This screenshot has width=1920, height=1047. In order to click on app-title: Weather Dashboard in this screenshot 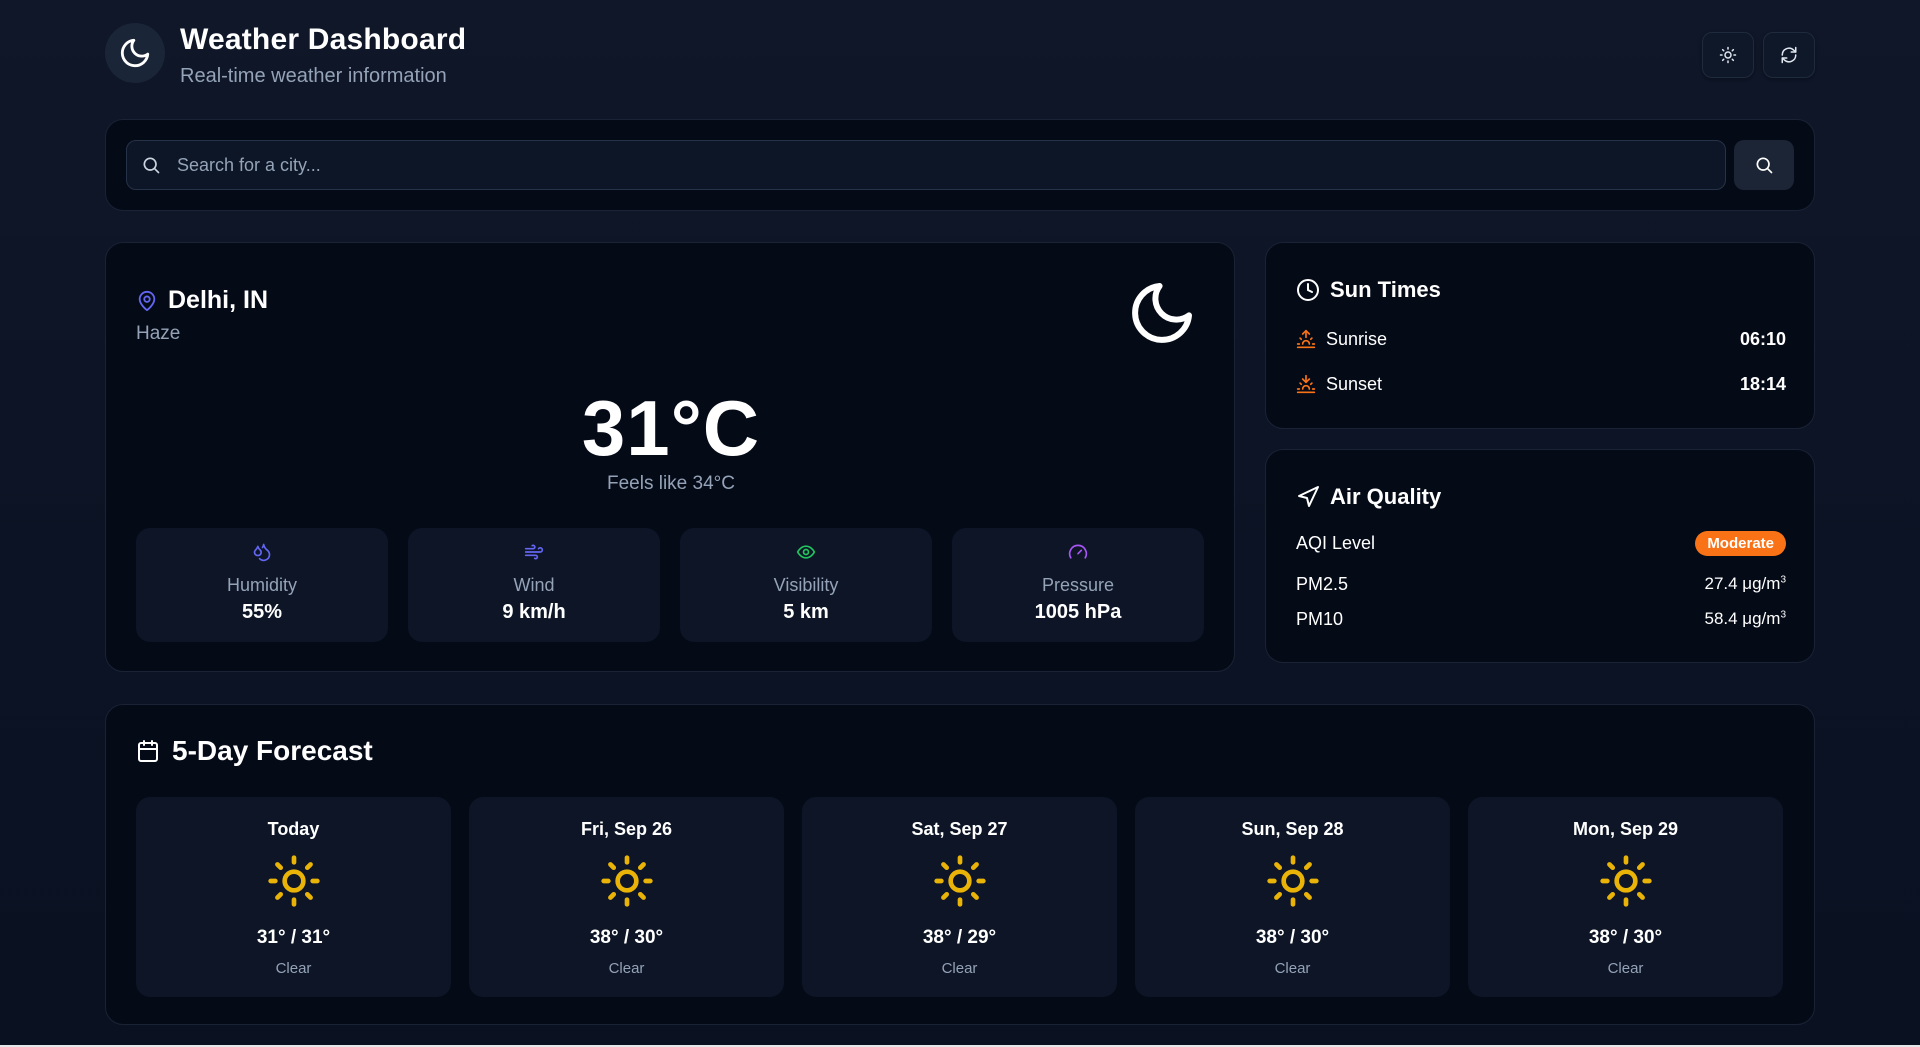, I will do `click(323, 39)`.